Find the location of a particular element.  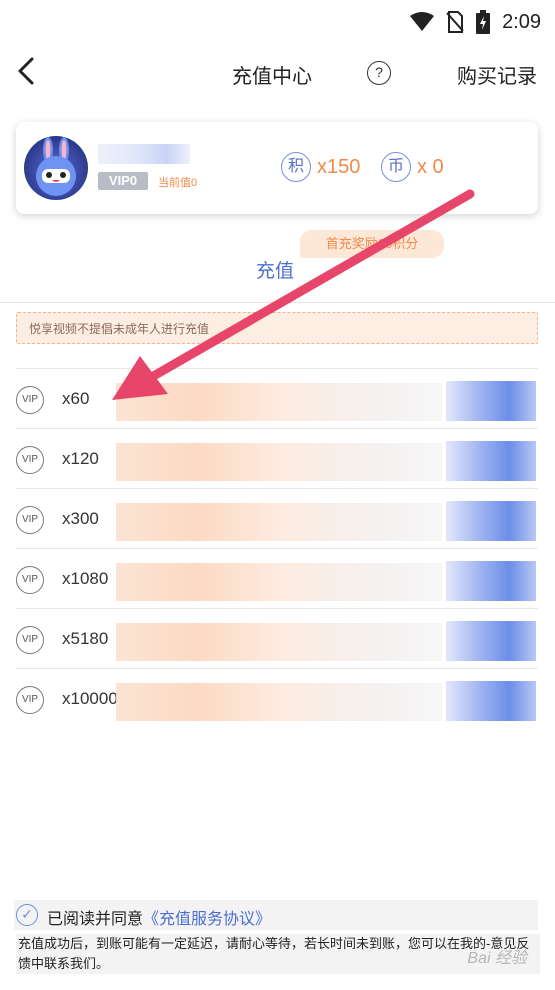

rabbit-mascot-icon is located at coordinates (56, 166).